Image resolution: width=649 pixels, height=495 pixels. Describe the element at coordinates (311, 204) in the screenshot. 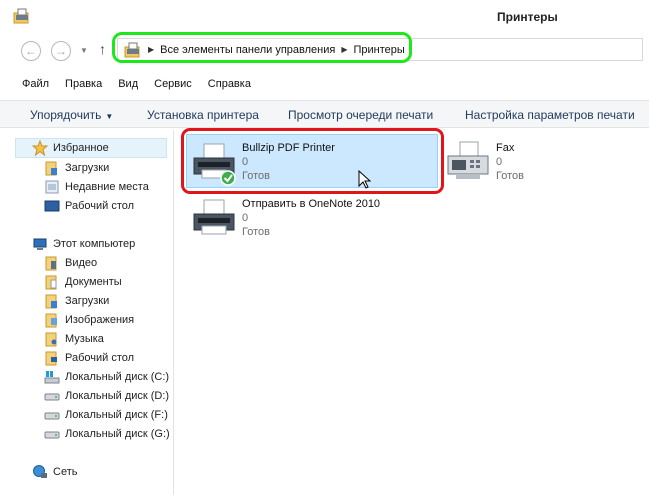

I see `printer-name: Отправить в OneNote 2010` at that location.